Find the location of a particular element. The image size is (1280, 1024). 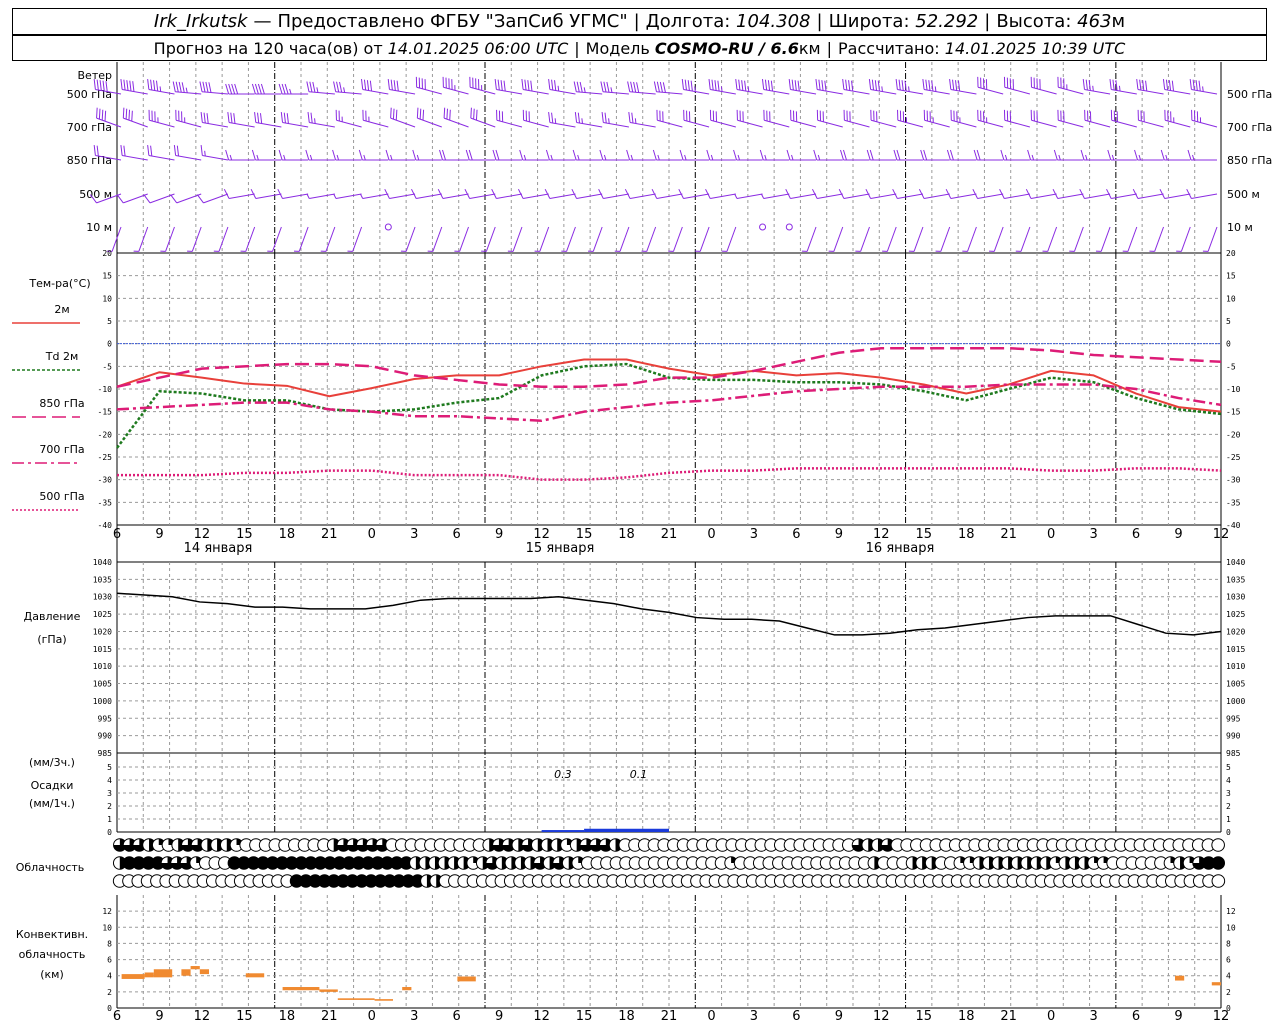

temp-x-tick: 15 is located at coordinates (584, 534).